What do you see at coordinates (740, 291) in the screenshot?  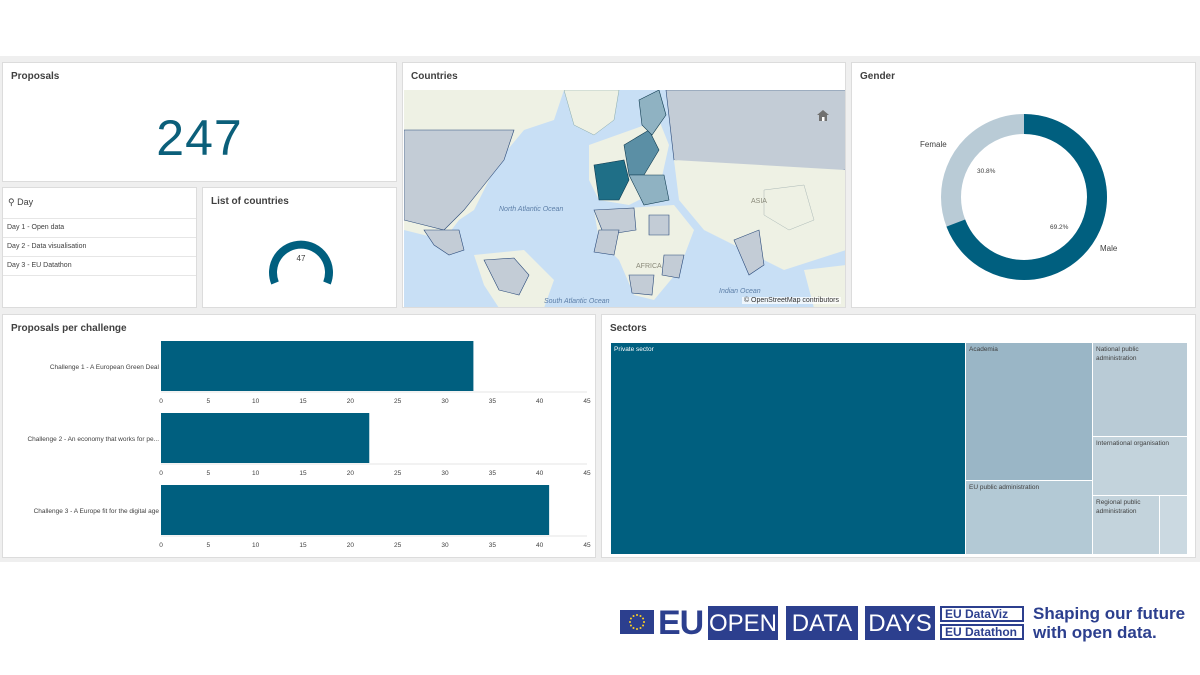 I see `label-indian: Indian Ocean` at bounding box center [740, 291].